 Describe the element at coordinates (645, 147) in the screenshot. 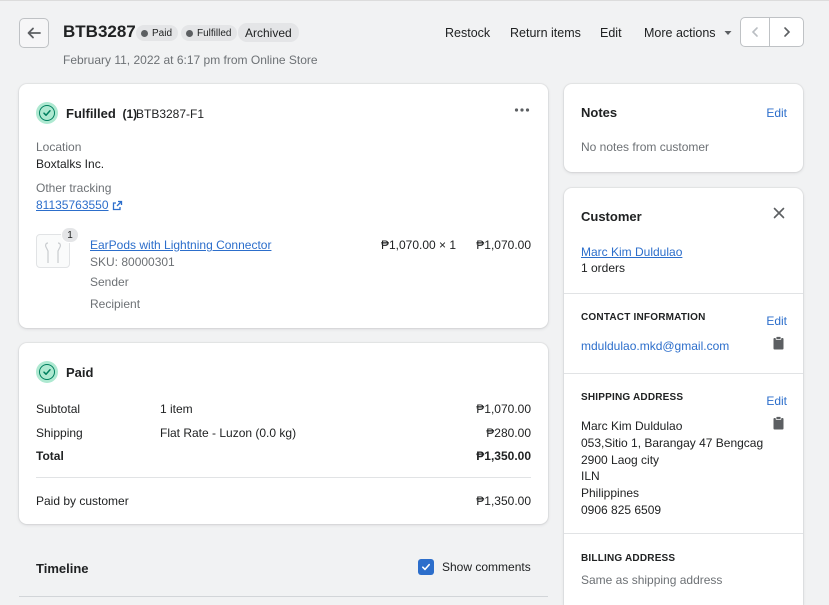

I see `notes-text: No notes from customer` at that location.